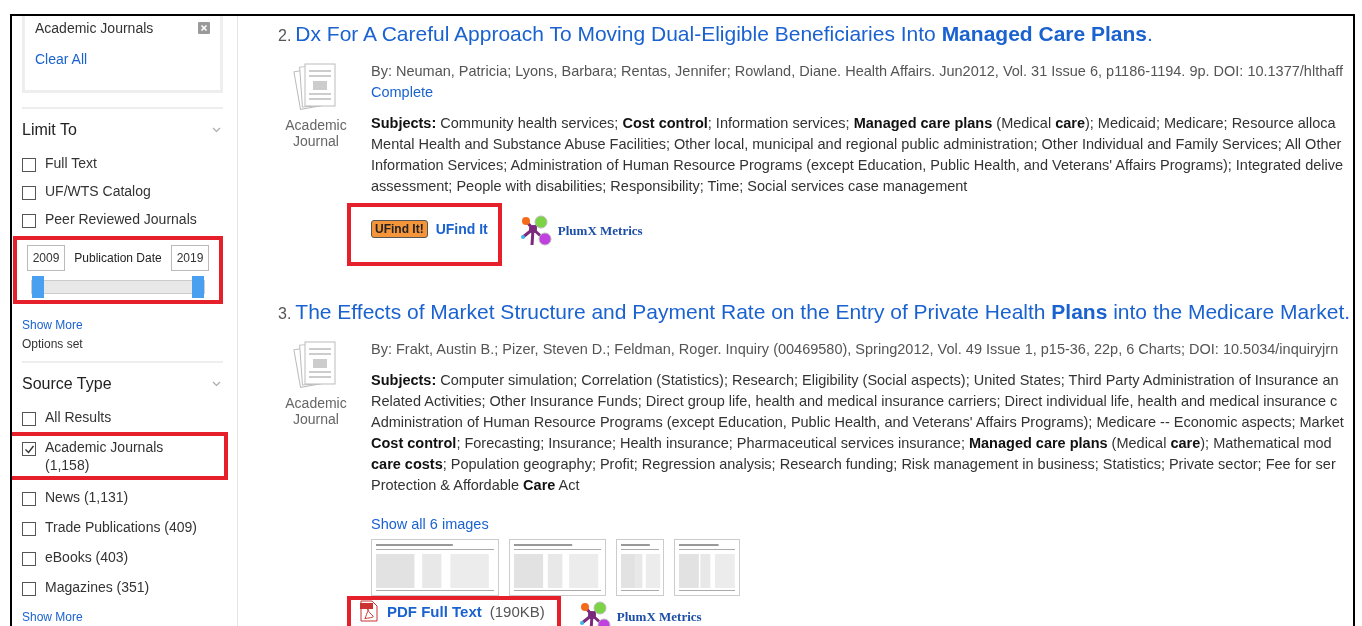 This screenshot has width=1362, height=626. I want to click on ufind-link: UFind It, so click(461, 229).